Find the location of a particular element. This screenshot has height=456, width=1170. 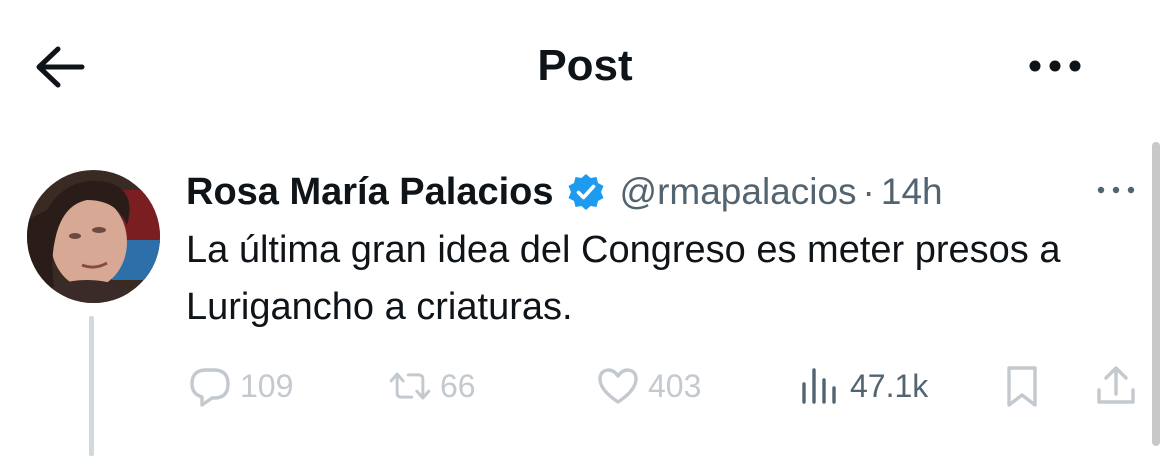

like-button: 403 is located at coordinates (647, 386).